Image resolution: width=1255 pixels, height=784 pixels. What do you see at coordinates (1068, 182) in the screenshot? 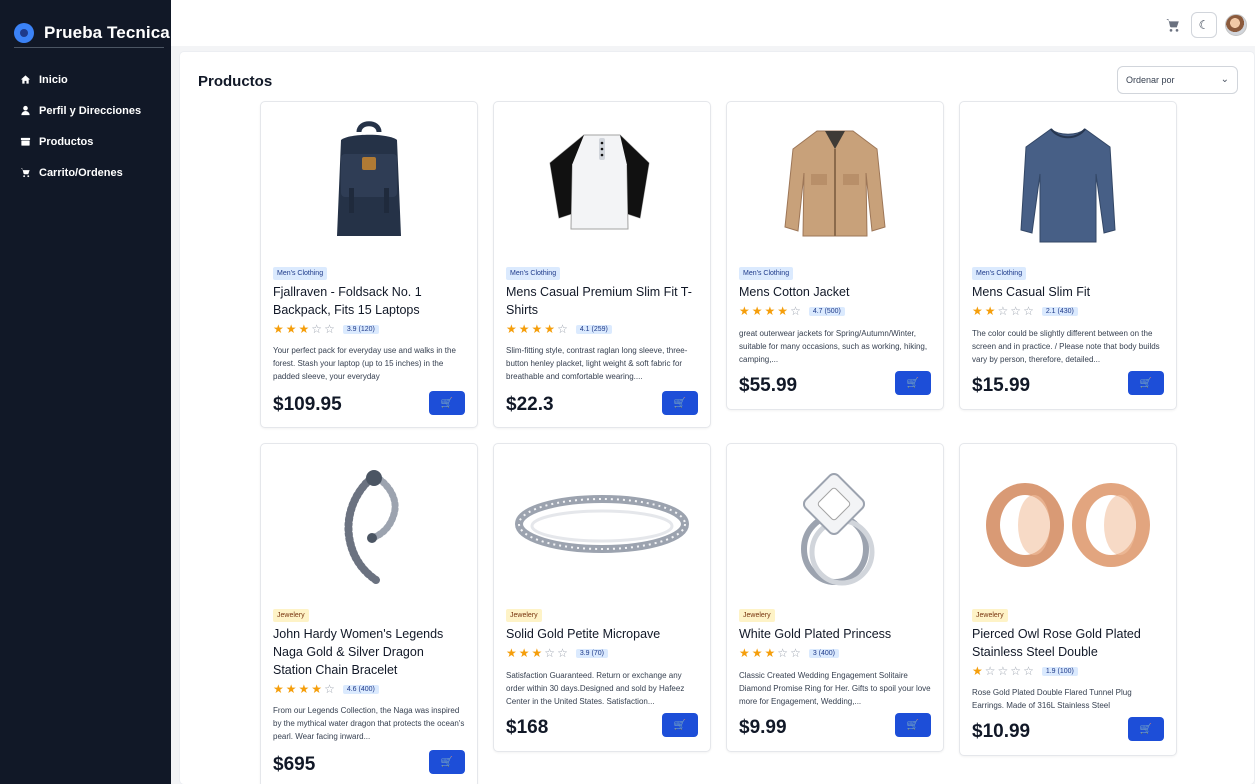
I see `product-image-longsleeve` at bounding box center [1068, 182].